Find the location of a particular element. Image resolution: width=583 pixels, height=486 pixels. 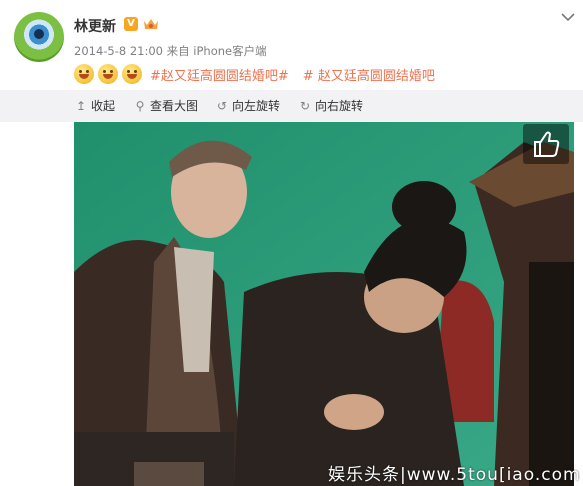

rotate-left-button: ↺ 向左旋转 is located at coordinates (247, 105).